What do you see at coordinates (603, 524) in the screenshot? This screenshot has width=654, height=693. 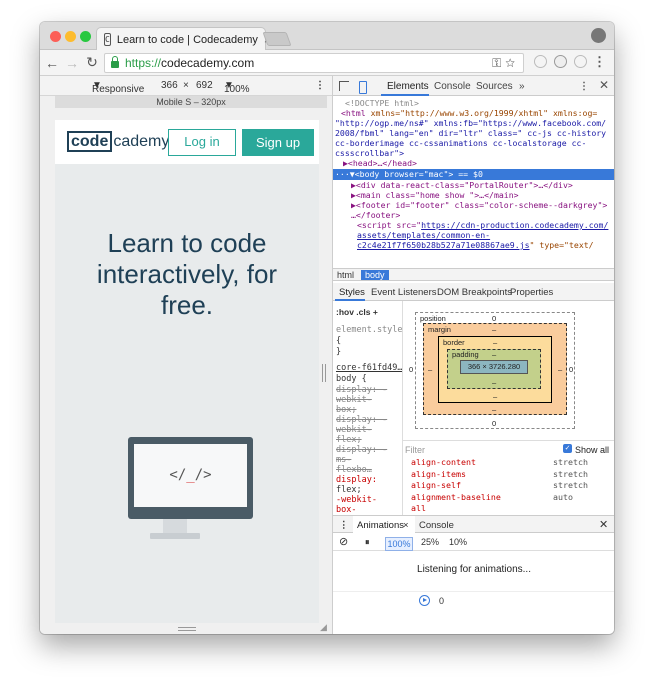 I see `close-drawer-icon: ✕` at bounding box center [603, 524].